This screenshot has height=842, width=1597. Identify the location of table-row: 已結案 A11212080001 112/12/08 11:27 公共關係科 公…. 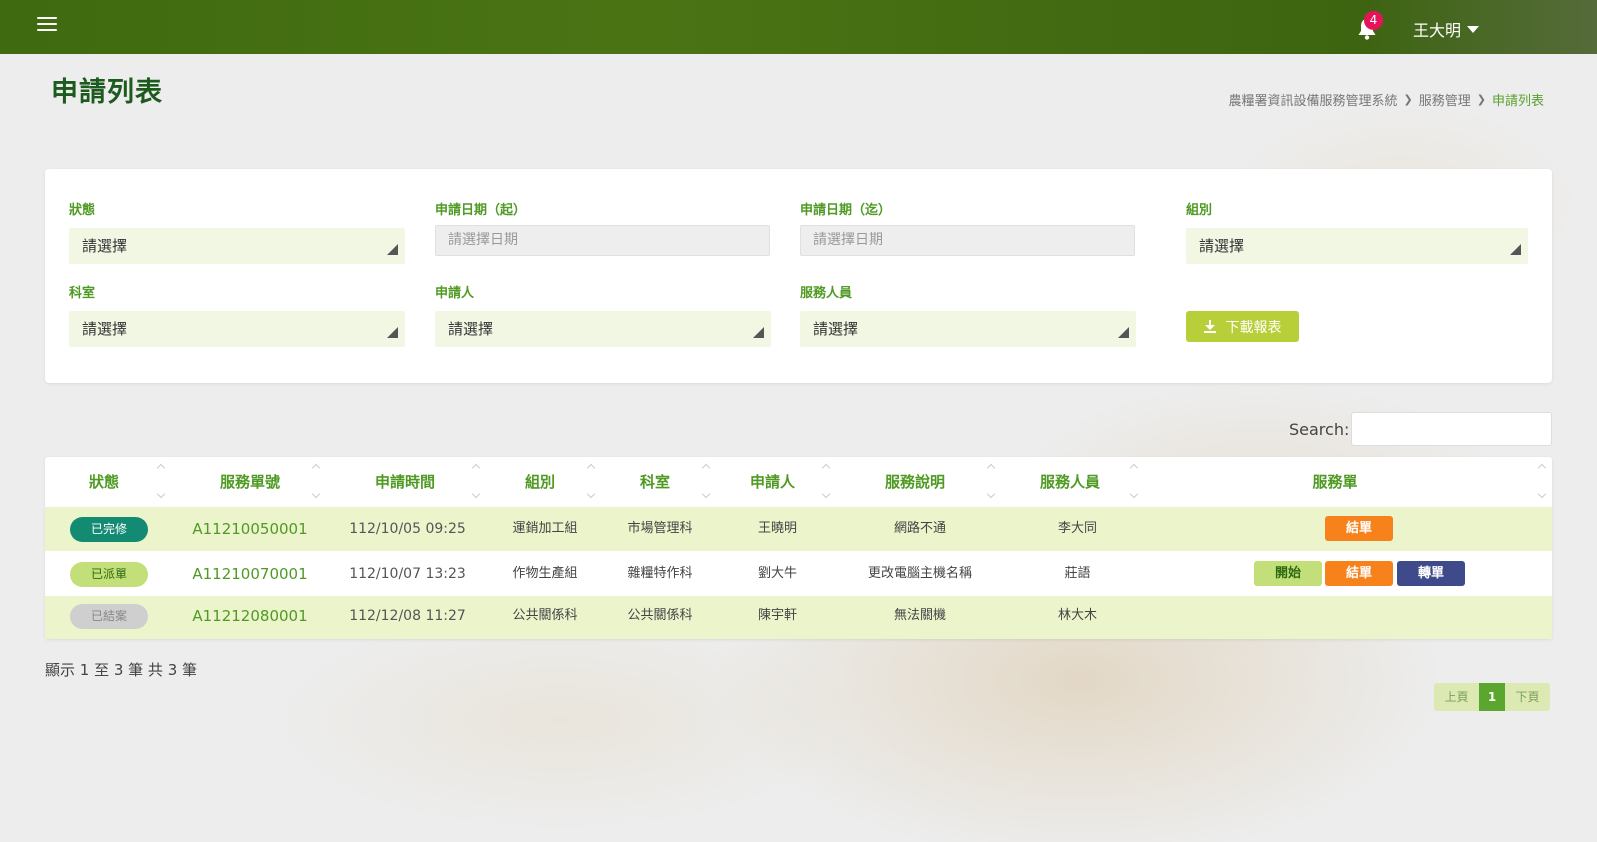
(798, 617).